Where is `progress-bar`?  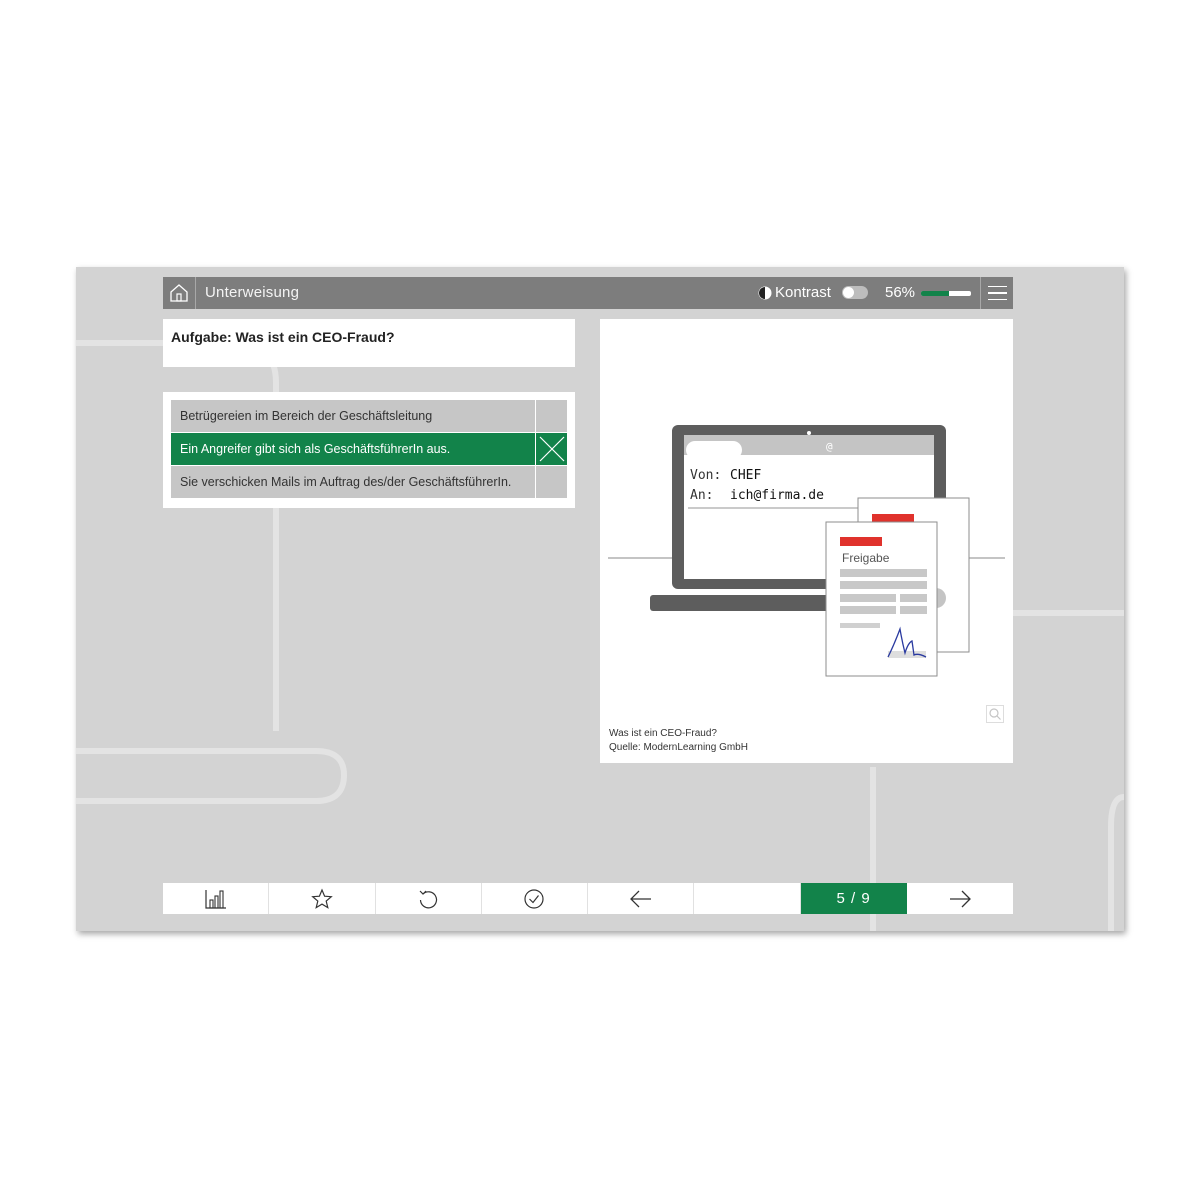
progress-bar is located at coordinates (946, 293).